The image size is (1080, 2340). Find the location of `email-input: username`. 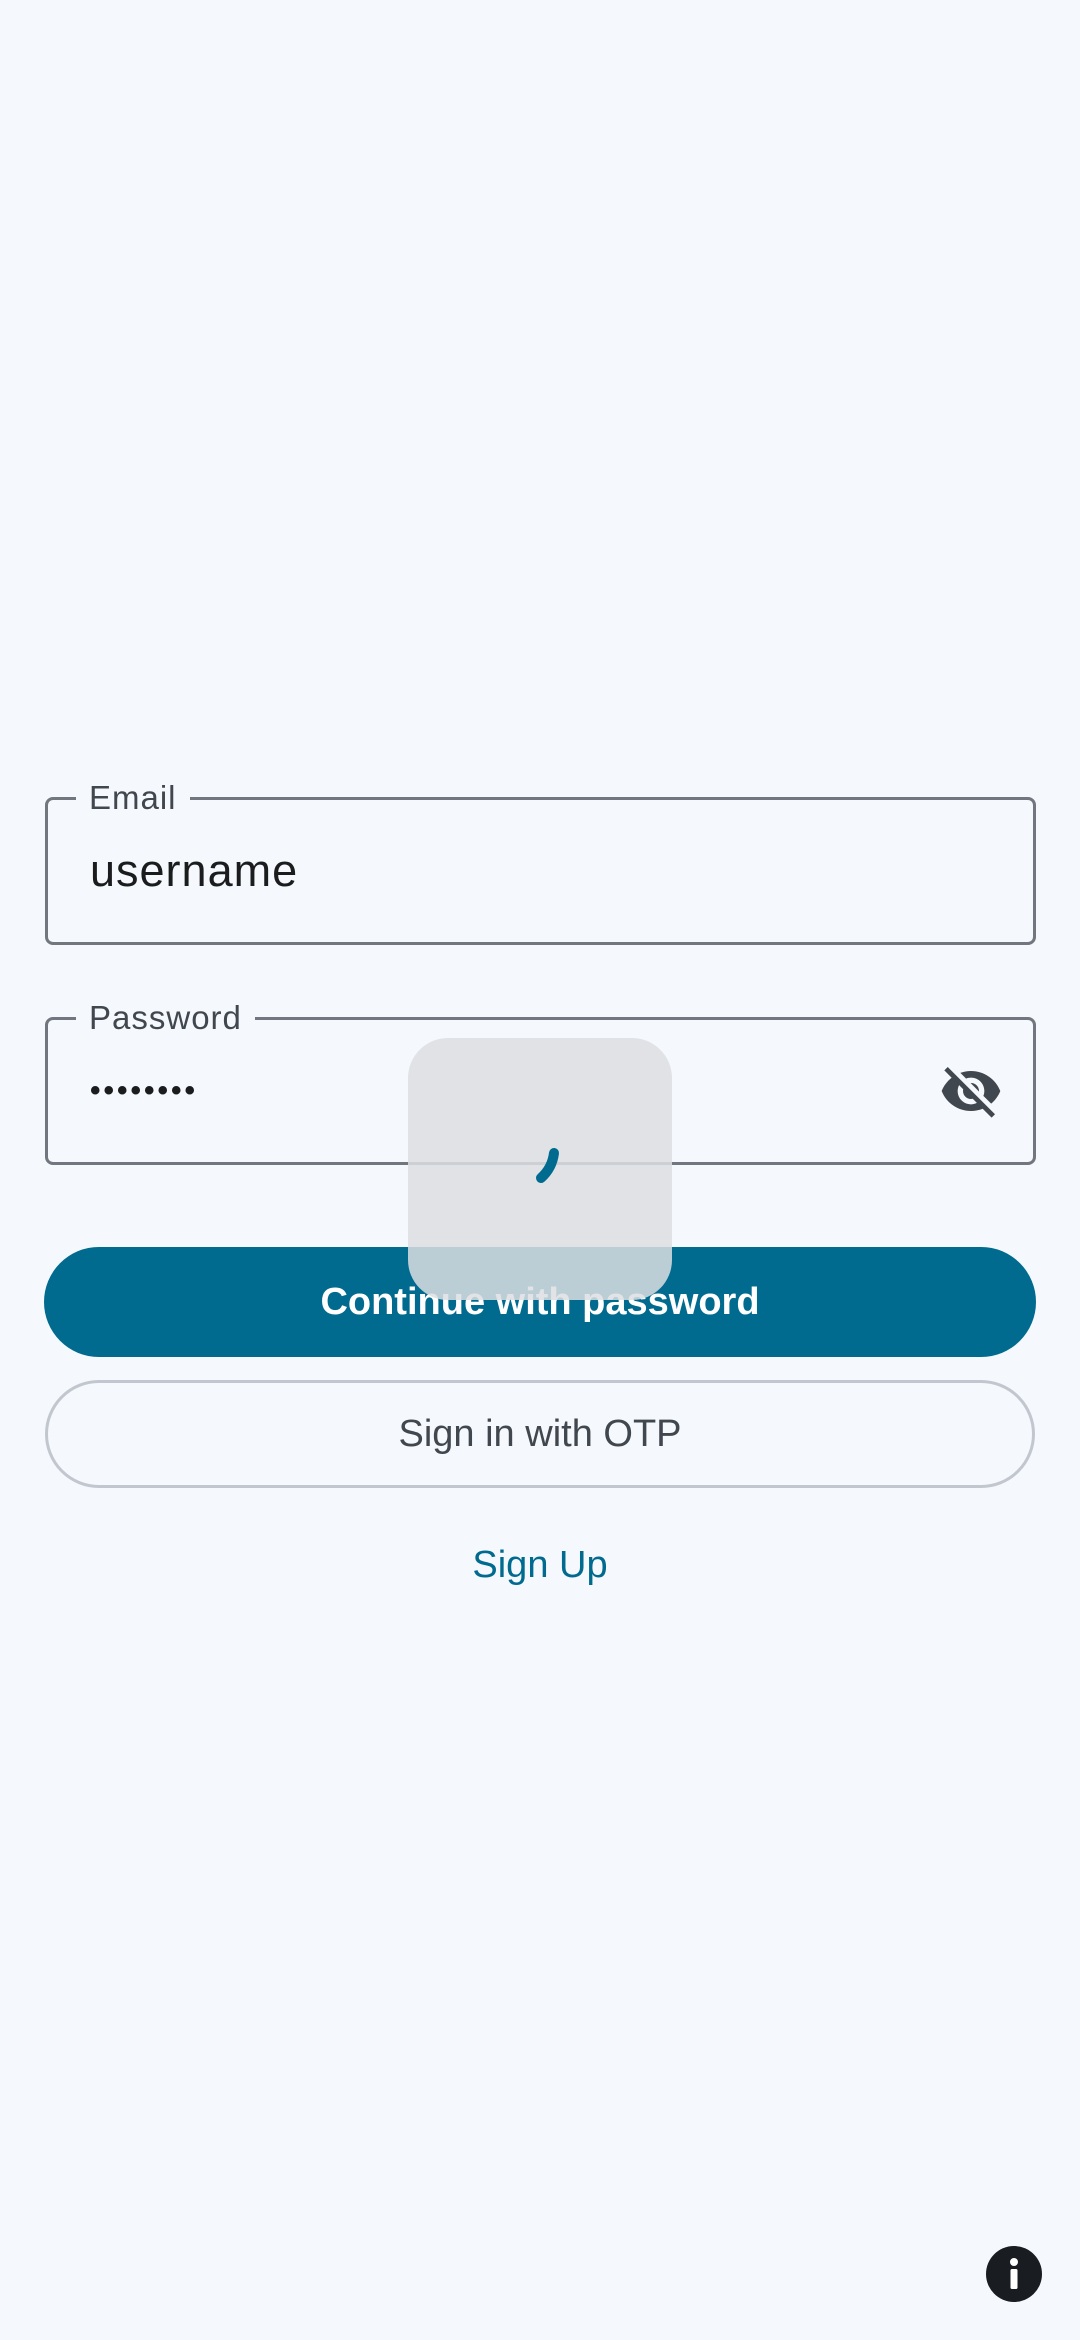

email-input: username is located at coordinates (194, 871).